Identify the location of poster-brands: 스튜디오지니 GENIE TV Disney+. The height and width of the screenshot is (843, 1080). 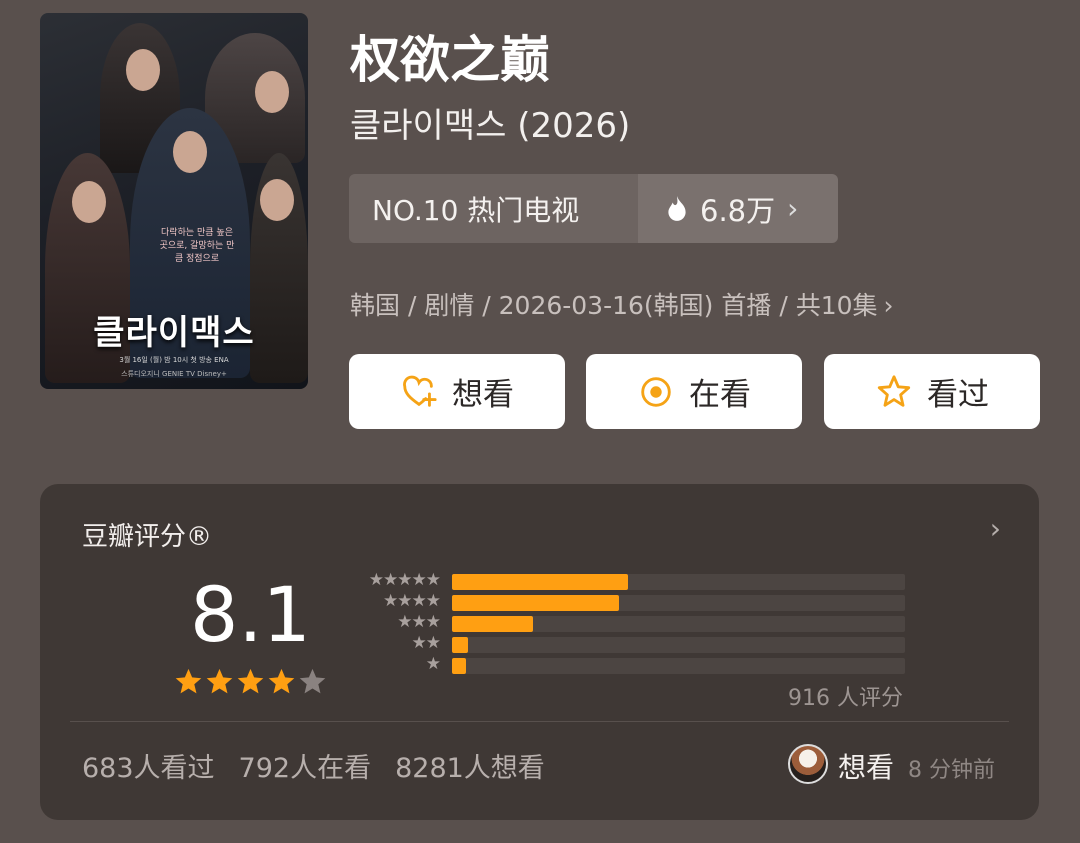
(174, 374).